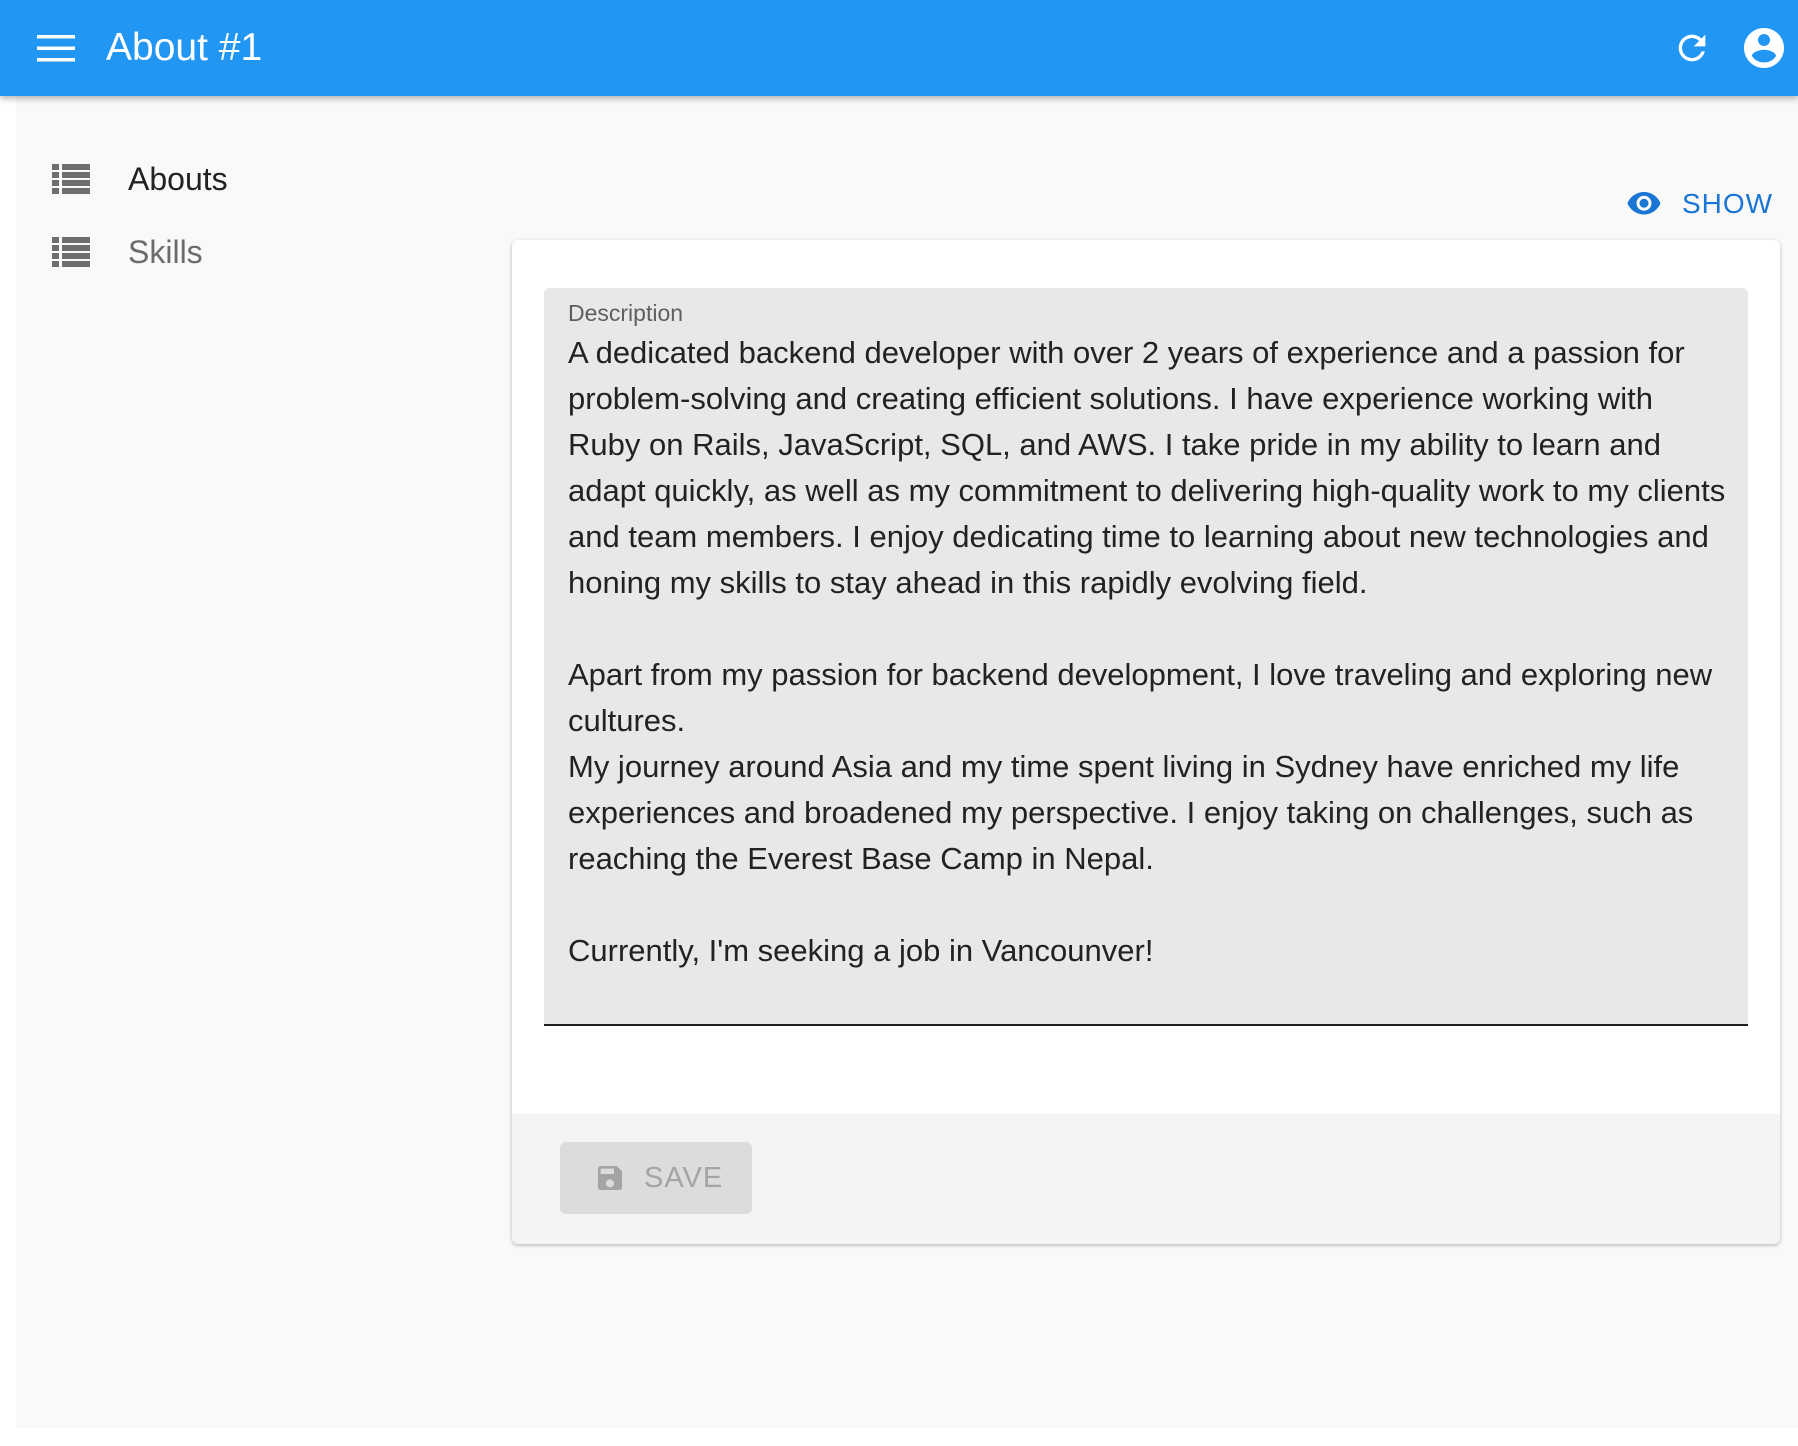  I want to click on save-button: SAVE, so click(656, 1178).